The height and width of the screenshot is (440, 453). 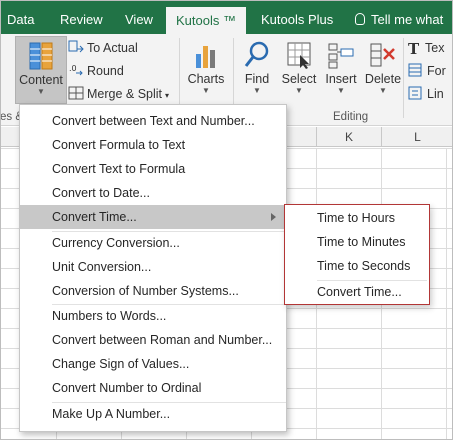 I want to click on to-actual-label: To Actual, so click(x=112, y=48).